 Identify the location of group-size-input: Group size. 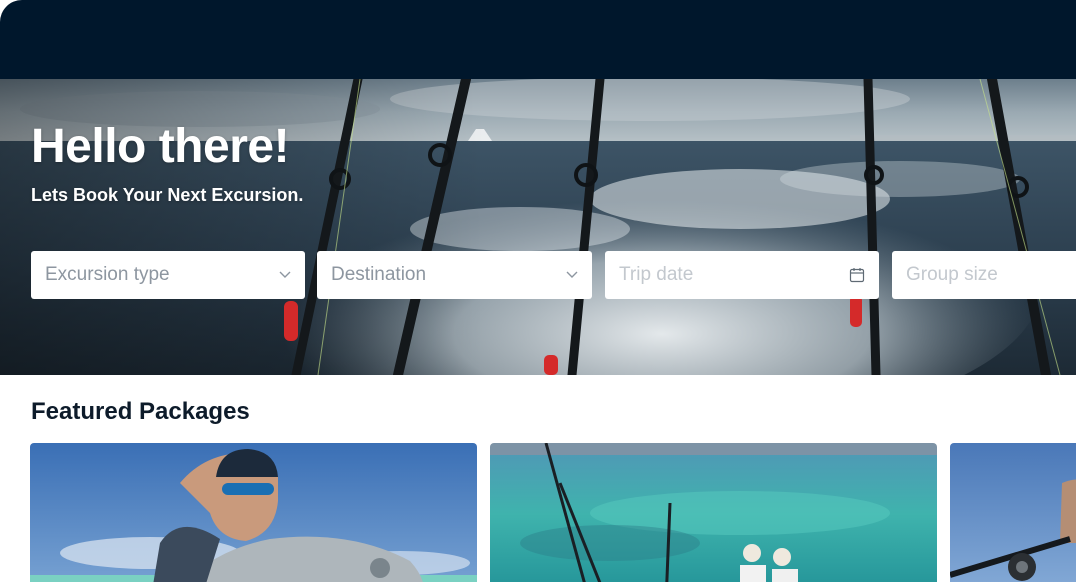
(984, 275).